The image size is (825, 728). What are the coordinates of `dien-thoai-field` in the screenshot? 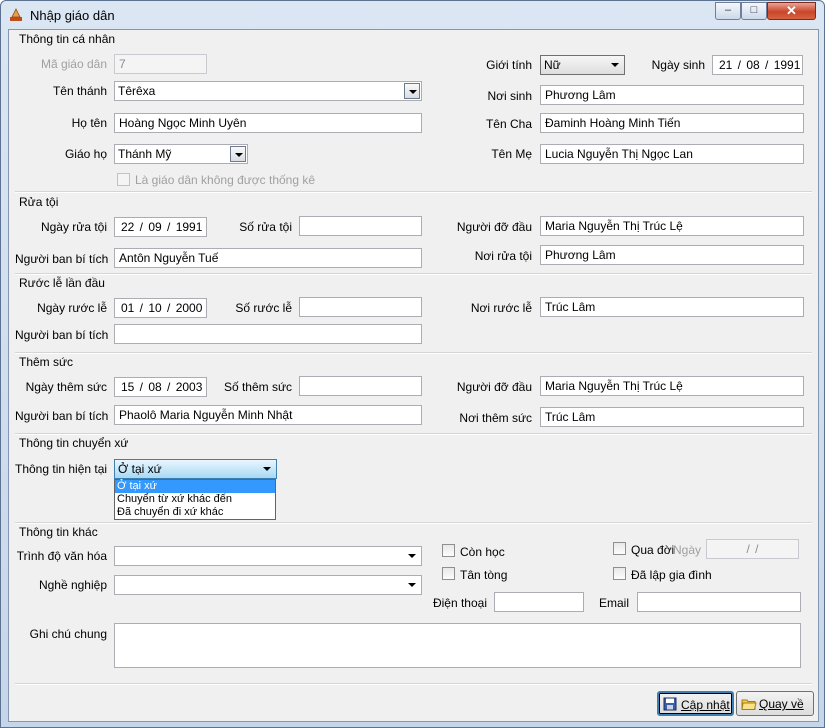 It's located at (539, 602).